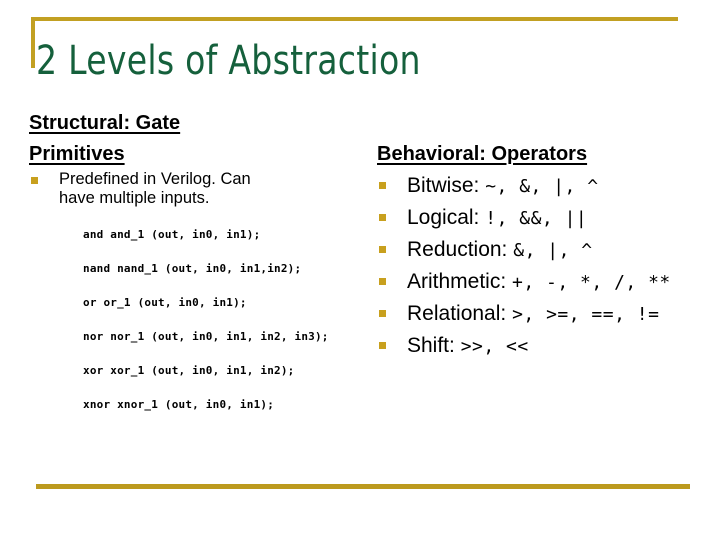 The width and height of the screenshot is (720, 540). I want to click on structural-heading-line2: Primitives, so click(77, 154).